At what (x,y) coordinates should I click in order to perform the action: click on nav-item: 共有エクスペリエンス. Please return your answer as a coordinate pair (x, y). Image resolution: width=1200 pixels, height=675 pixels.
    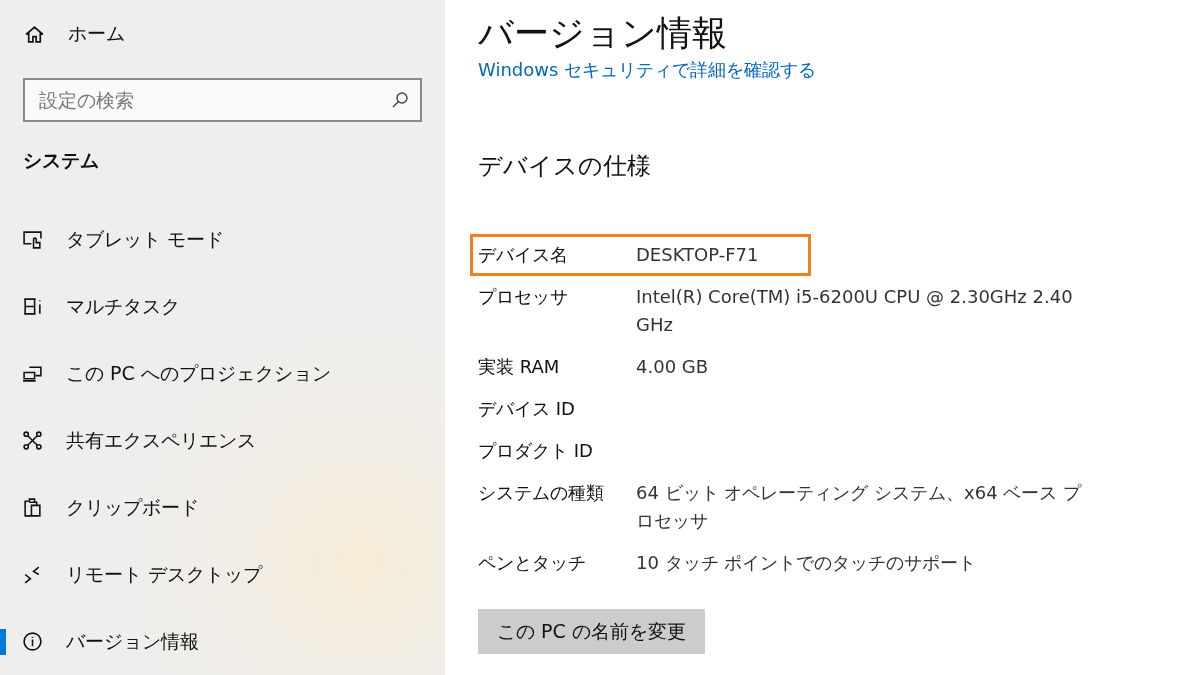
    Looking at the image, I should click on (222, 440).